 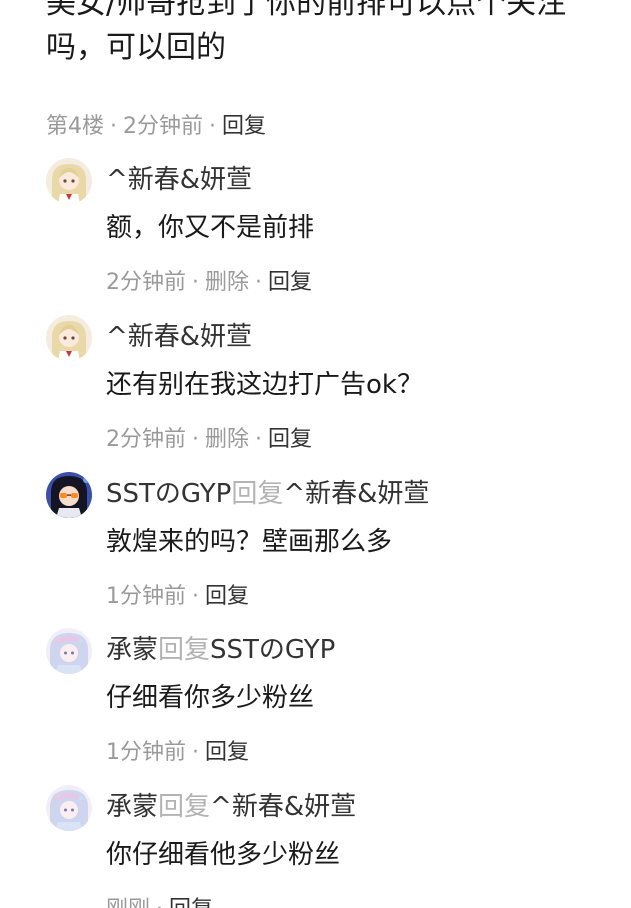 I want to click on reply-username-line: 承蒙回复^新春&妍萱, so click(x=231, y=807).